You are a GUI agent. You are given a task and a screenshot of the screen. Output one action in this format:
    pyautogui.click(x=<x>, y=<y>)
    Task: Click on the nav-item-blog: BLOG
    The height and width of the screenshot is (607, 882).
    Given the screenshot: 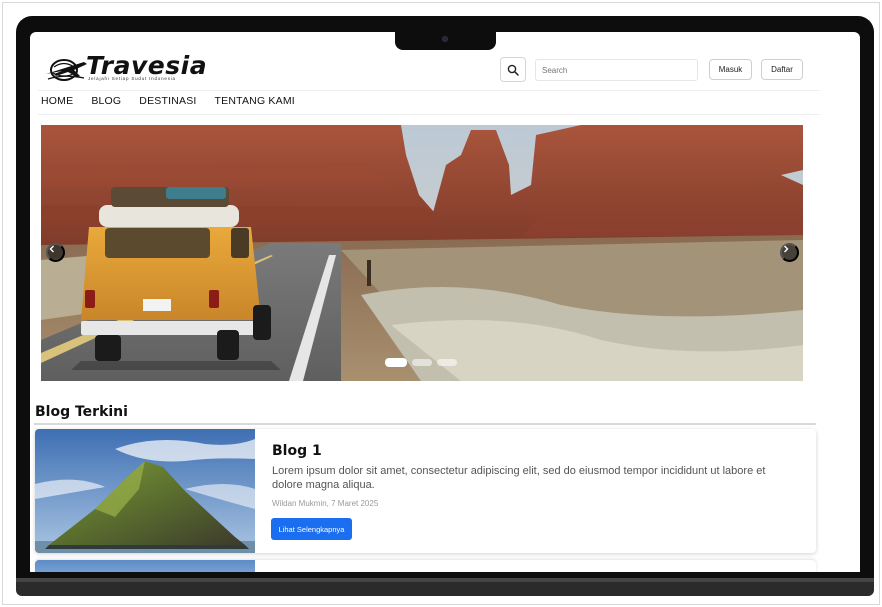 What is the action you would take?
    pyautogui.click(x=106, y=103)
    